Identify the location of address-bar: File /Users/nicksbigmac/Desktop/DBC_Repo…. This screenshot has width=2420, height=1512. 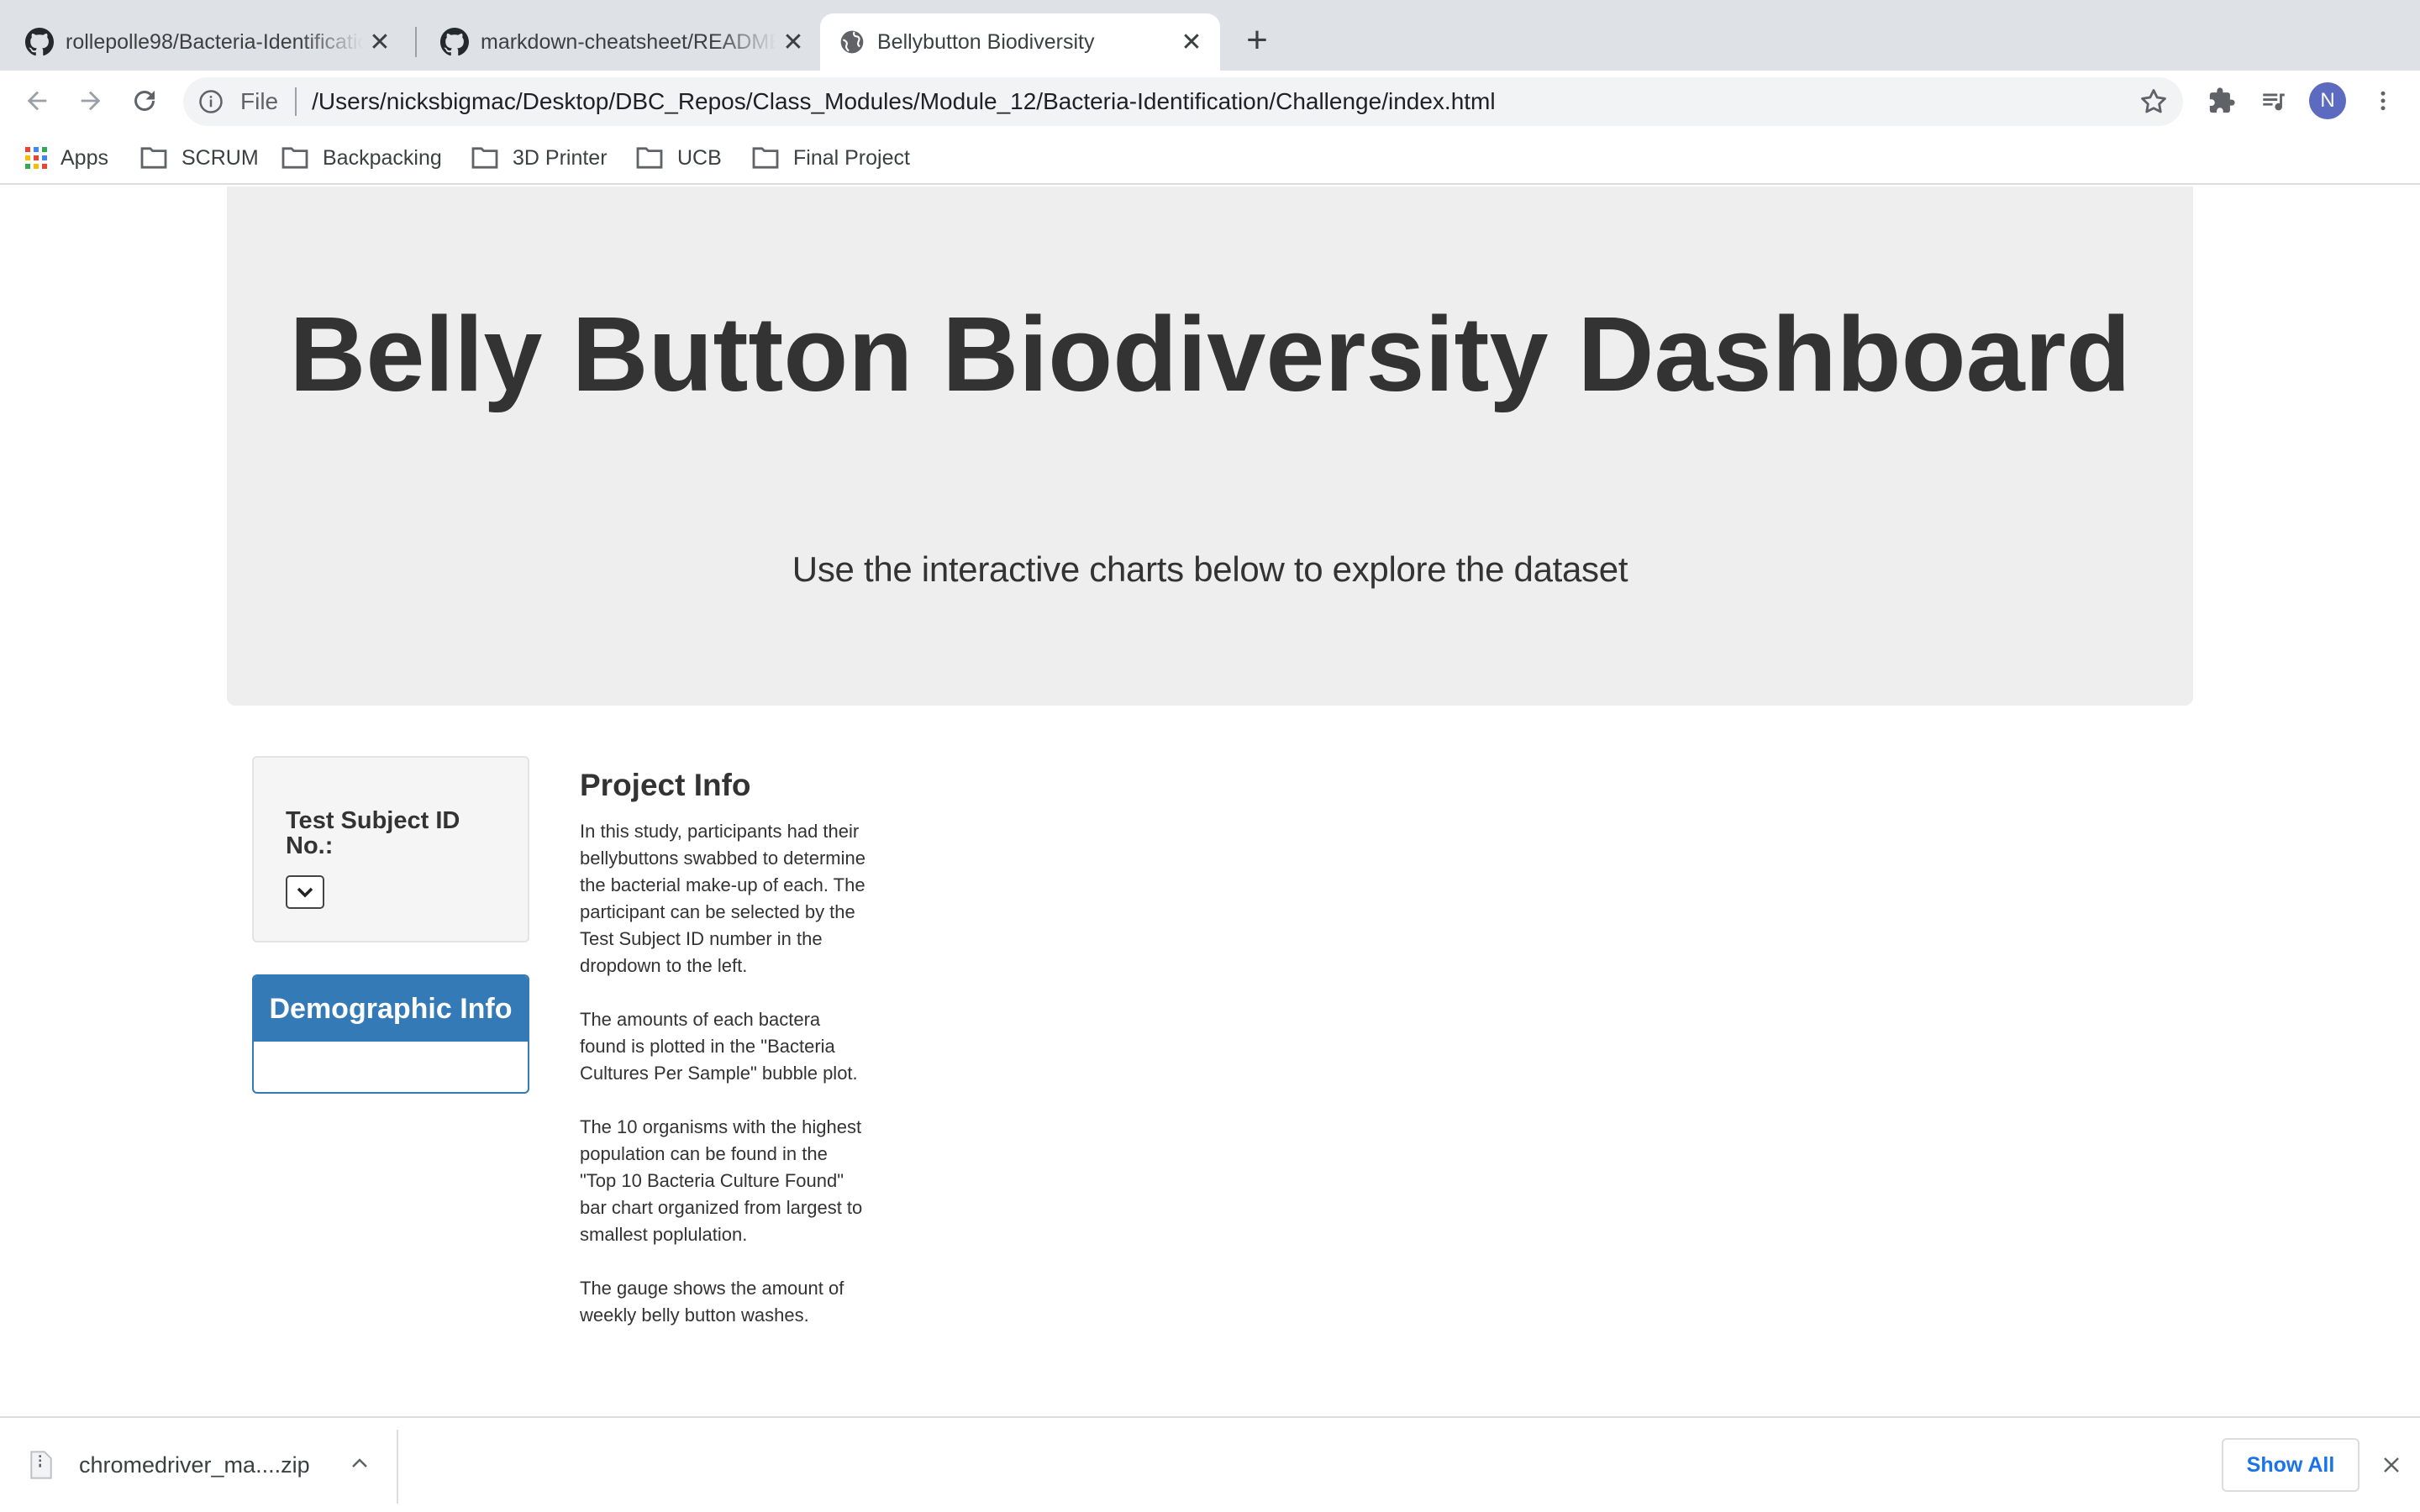
(1183, 101).